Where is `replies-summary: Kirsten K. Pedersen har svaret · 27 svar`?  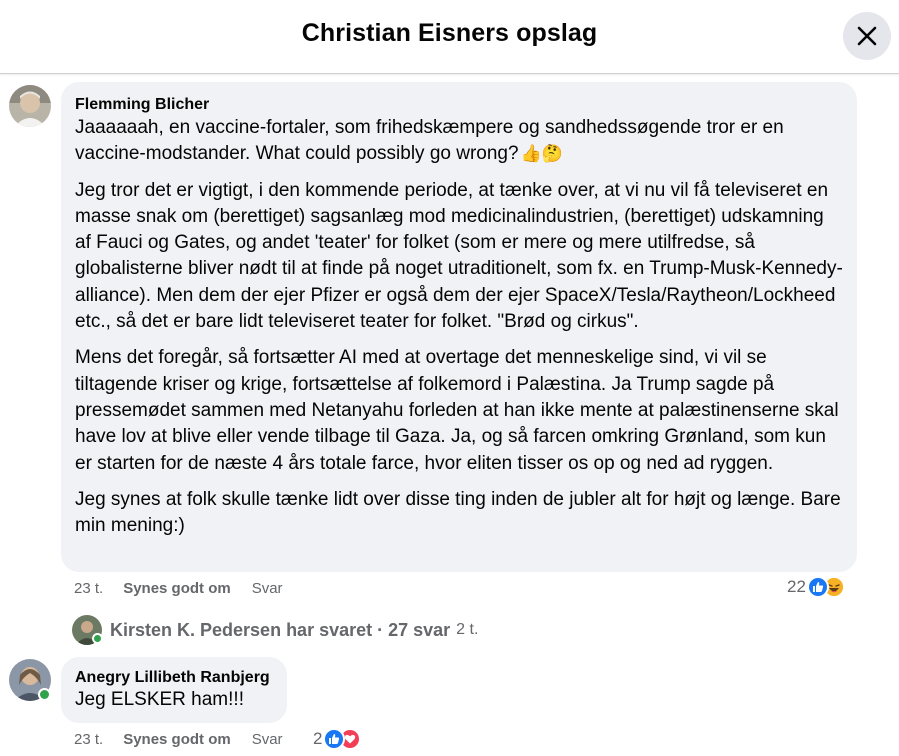 replies-summary: Kirsten K. Pedersen har svaret · 27 svar is located at coordinates (280, 630).